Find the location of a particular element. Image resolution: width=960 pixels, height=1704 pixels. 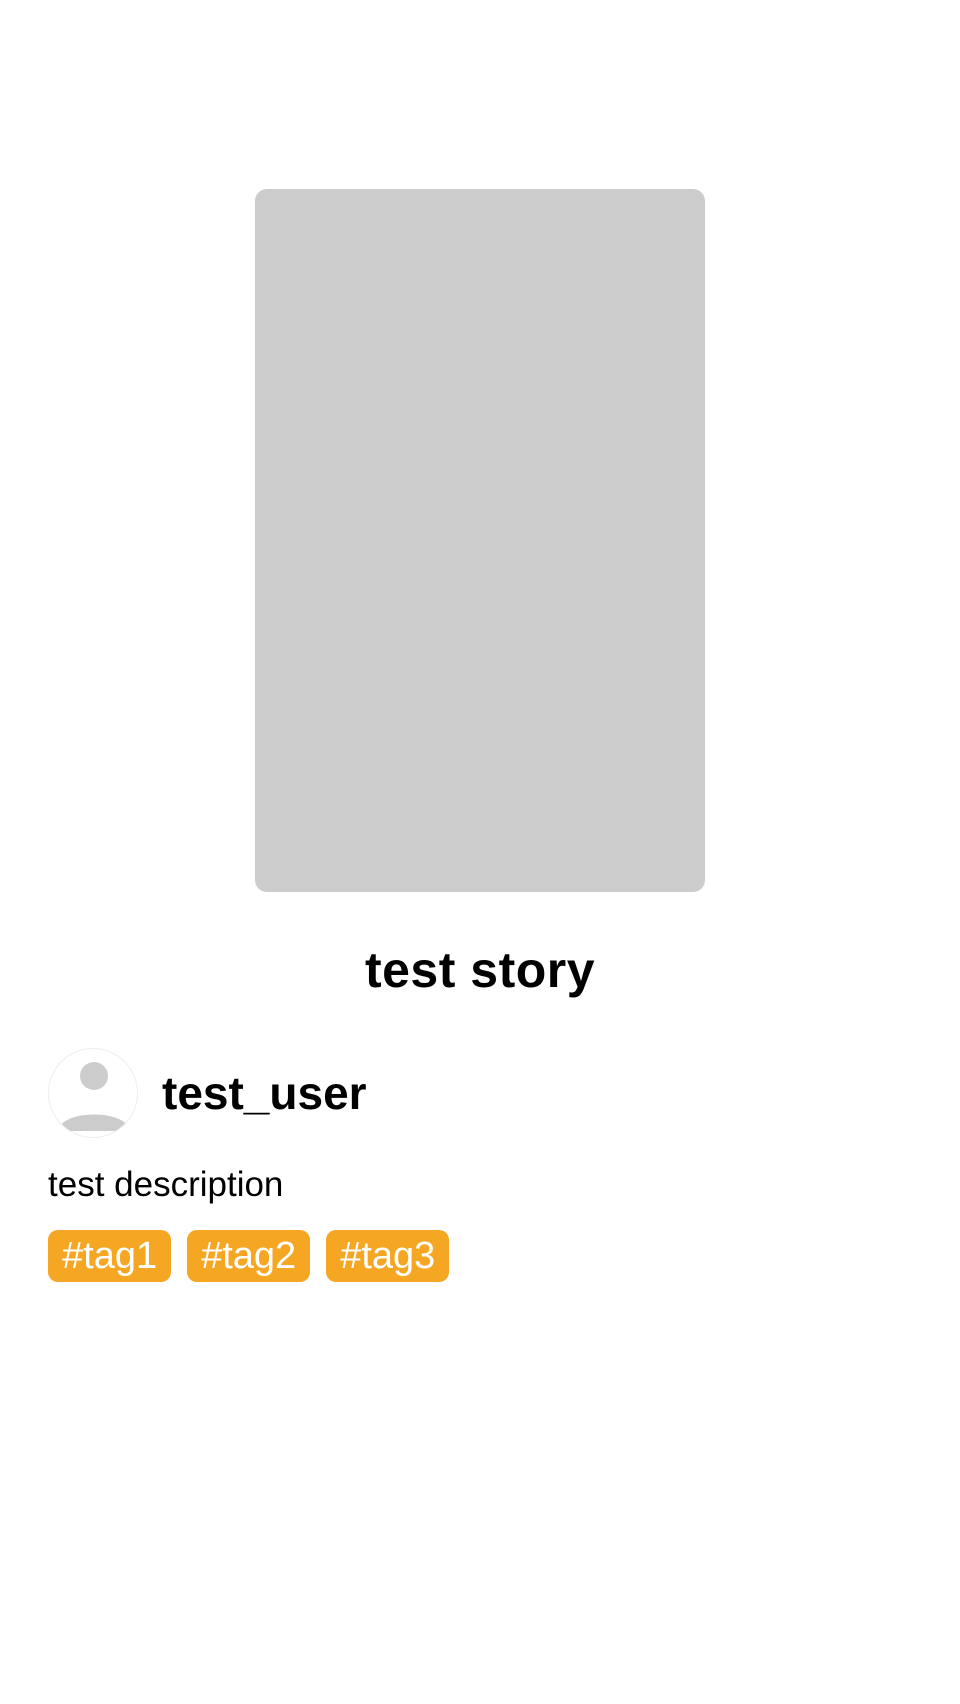

tag-chip: #tag2 is located at coordinates (249, 1256).